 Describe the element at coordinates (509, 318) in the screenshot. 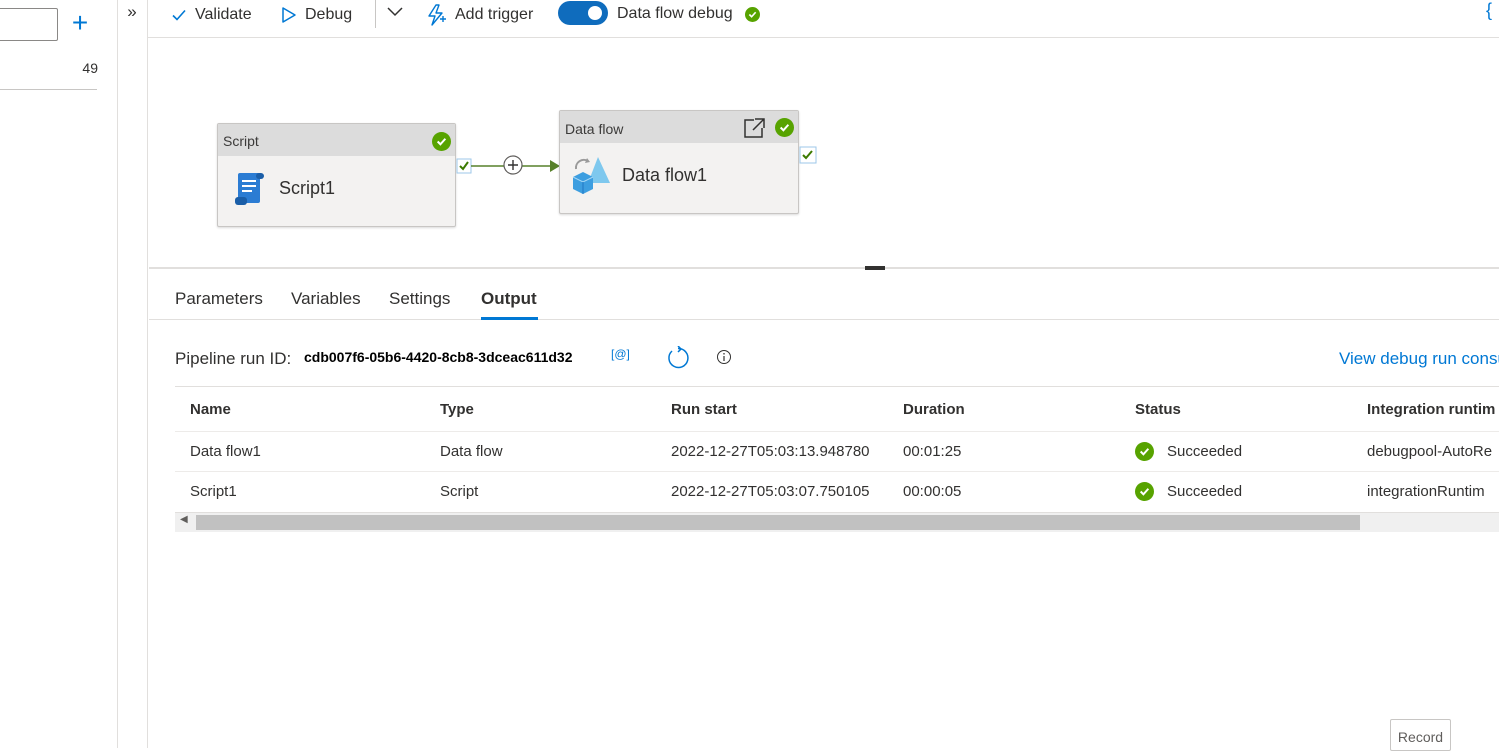

I see `active-tab-indicator` at that location.